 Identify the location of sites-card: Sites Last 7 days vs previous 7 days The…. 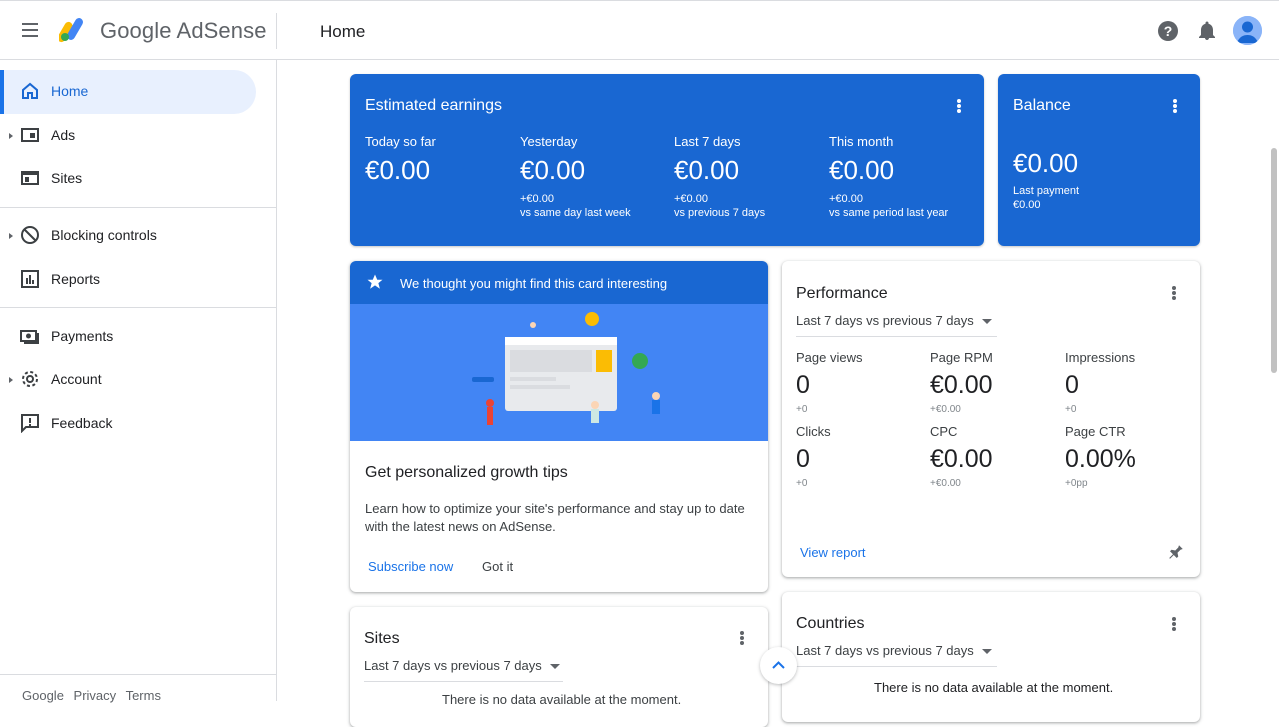
(559, 667).